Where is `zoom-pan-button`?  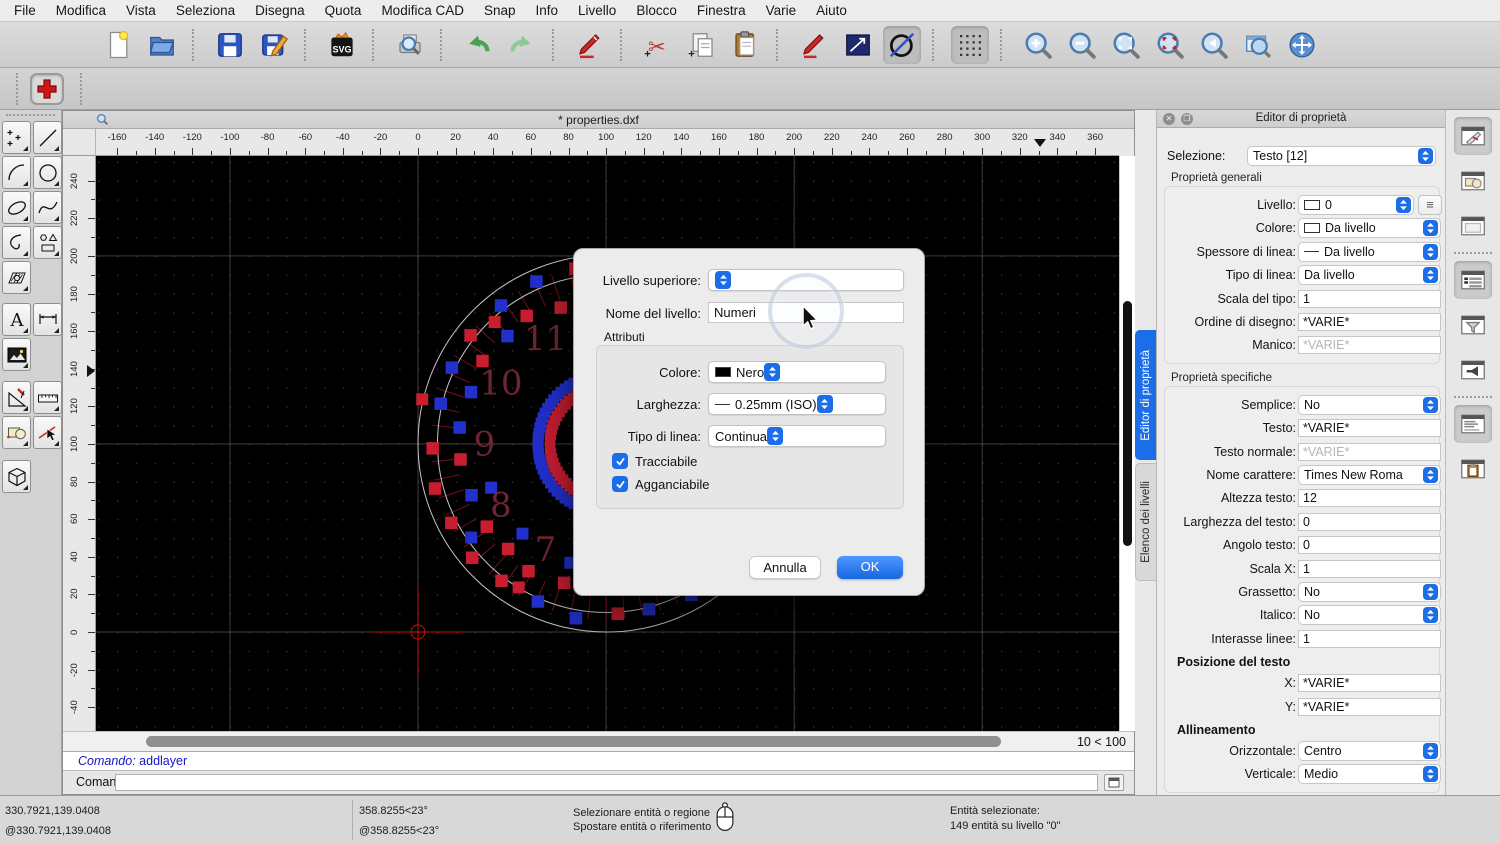 zoom-pan-button is located at coordinates (1302, 45).